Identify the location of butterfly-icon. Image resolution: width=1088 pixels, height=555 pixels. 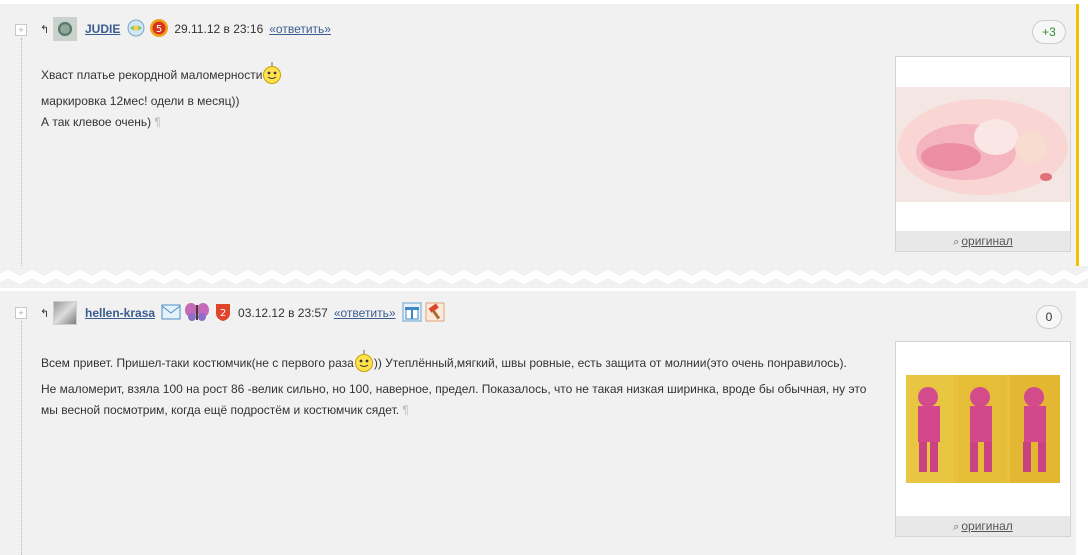
(197, 313).